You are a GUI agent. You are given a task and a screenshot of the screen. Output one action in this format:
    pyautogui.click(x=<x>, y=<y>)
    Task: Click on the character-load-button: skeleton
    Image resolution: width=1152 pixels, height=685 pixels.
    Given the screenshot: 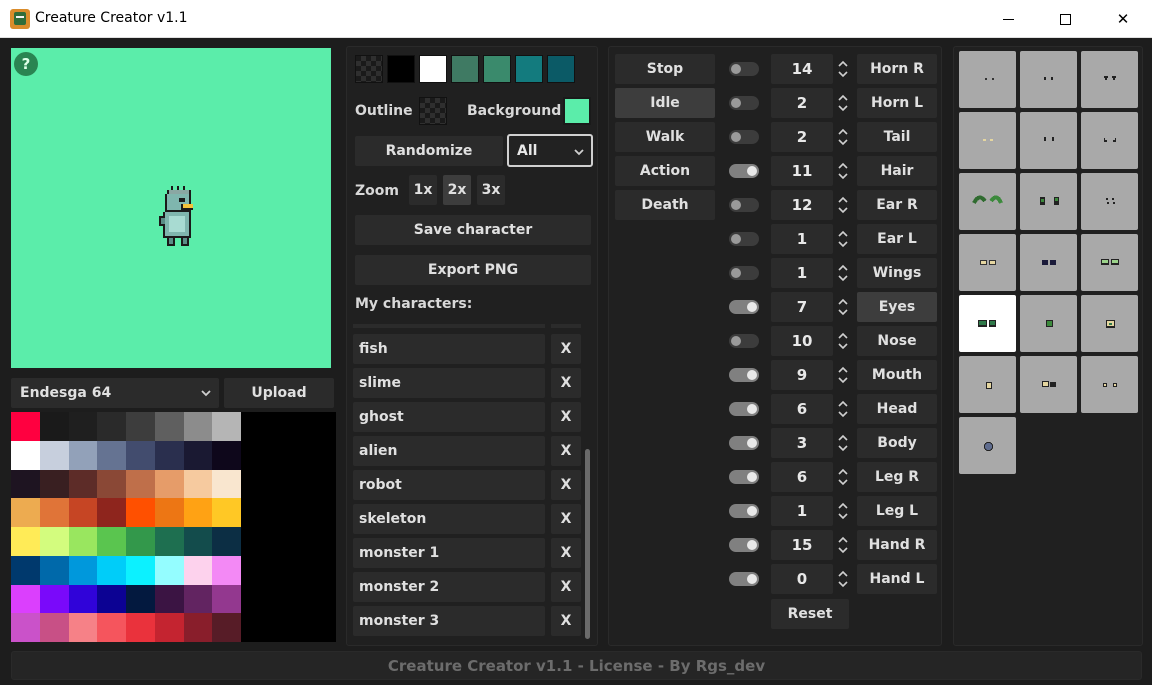 What is the action you would take?
    pyautogui.click(x=449, y=519)
    